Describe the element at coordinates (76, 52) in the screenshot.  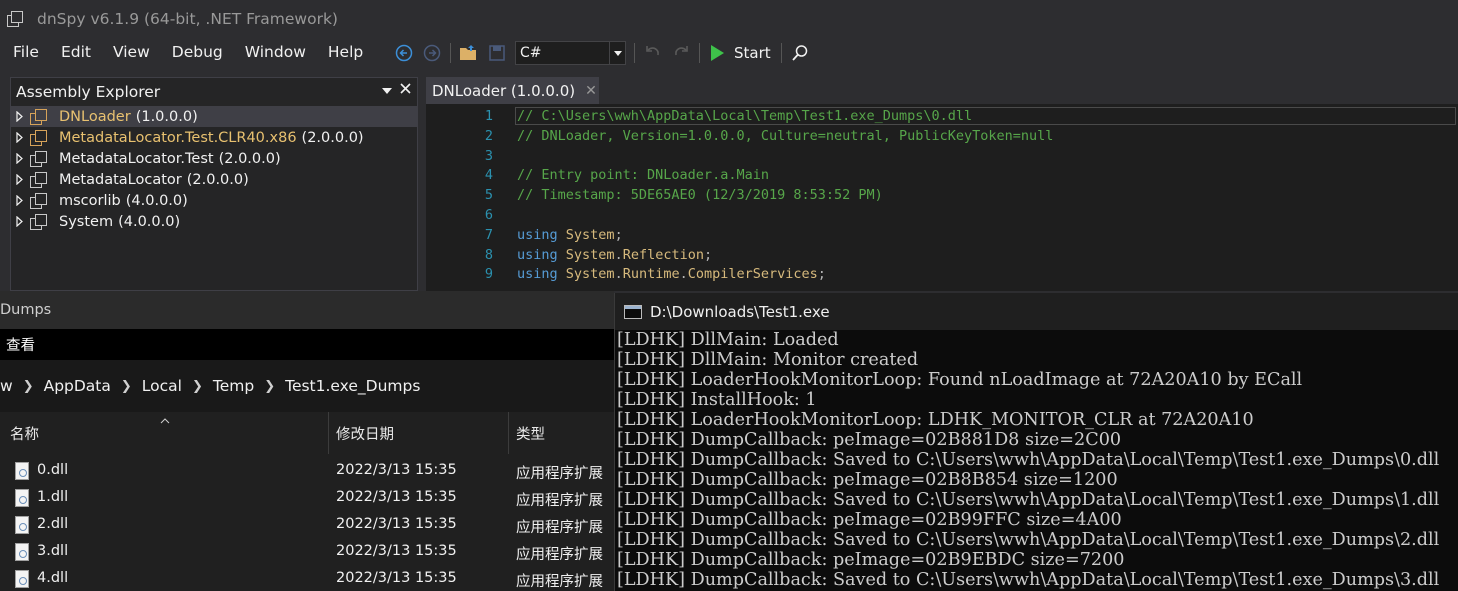
I see `menu-edit: Edit` at that location.